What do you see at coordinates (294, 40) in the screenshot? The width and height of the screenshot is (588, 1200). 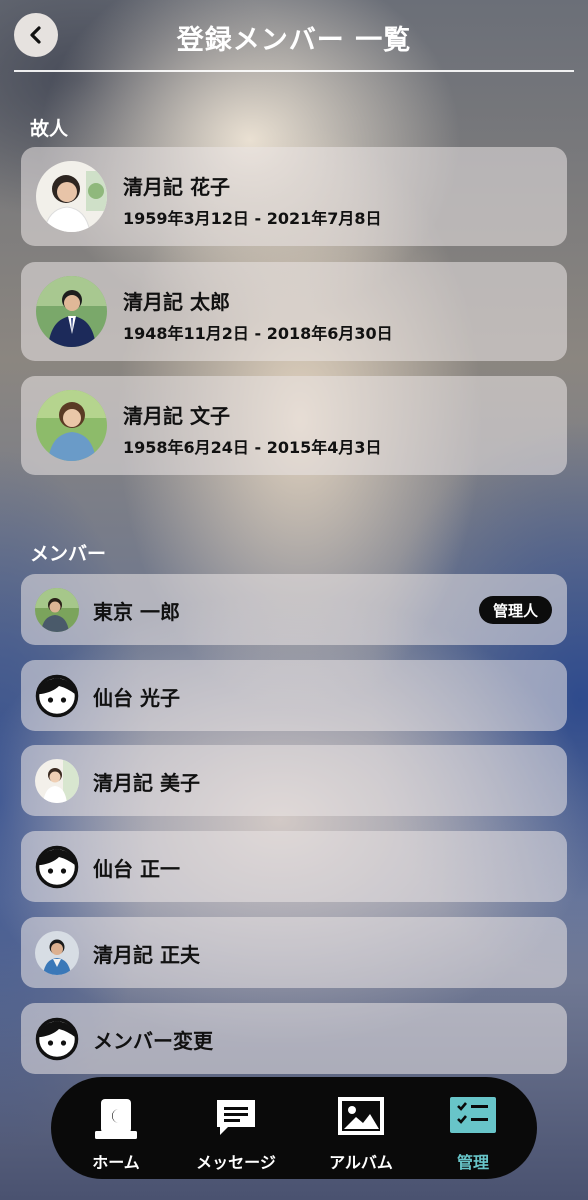 I see `page-title: 登録メンバー 一覧` at bounding box center [294, 40].